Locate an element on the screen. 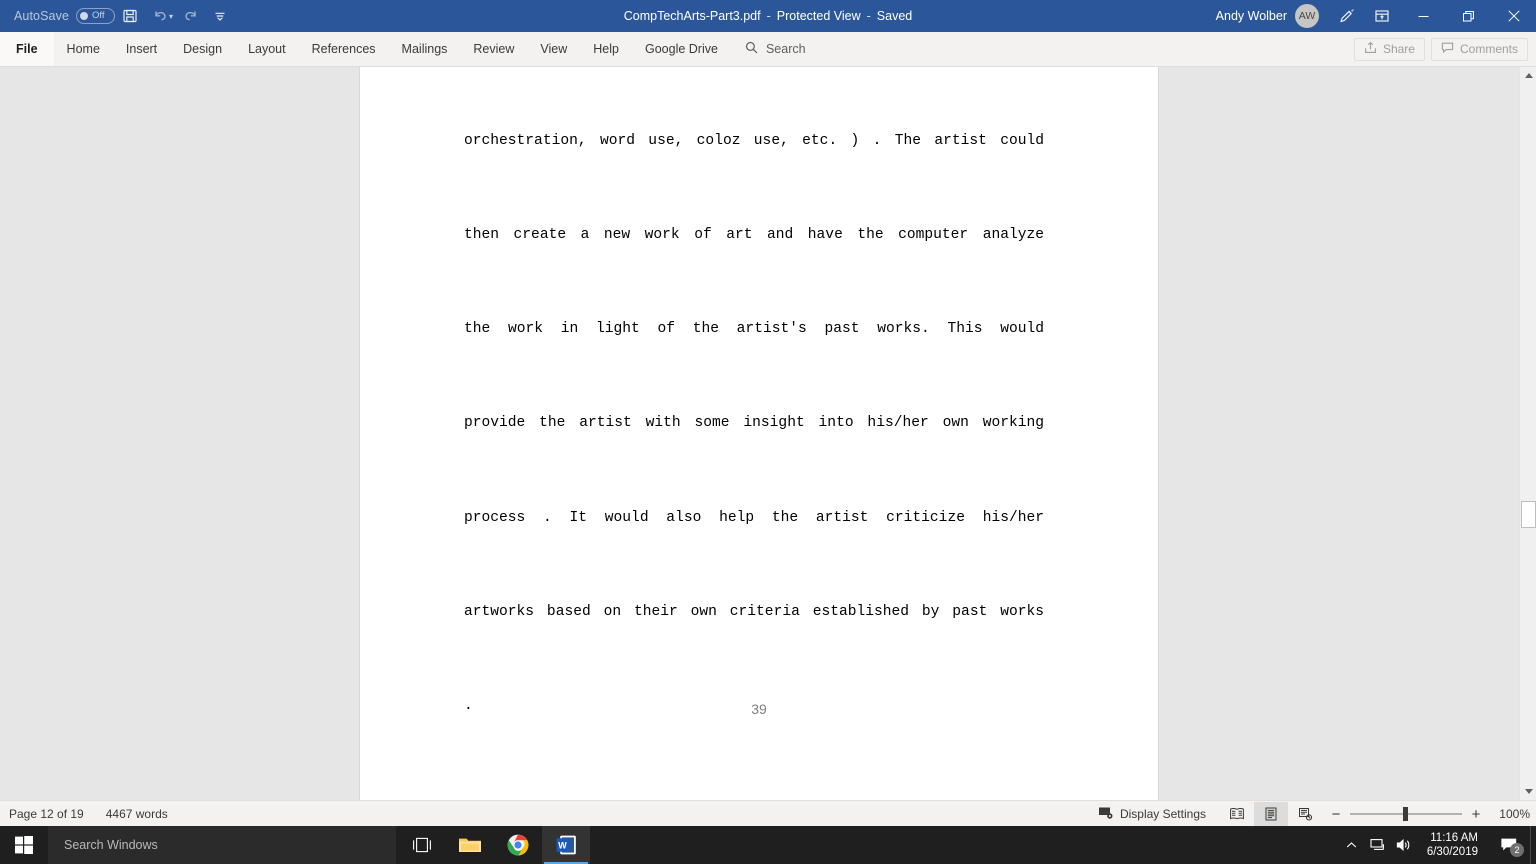 The height and width of the screenshot is (864, 1536). status-bar-right: Display Settings − + 100% is located at coordinates (1314, 814).